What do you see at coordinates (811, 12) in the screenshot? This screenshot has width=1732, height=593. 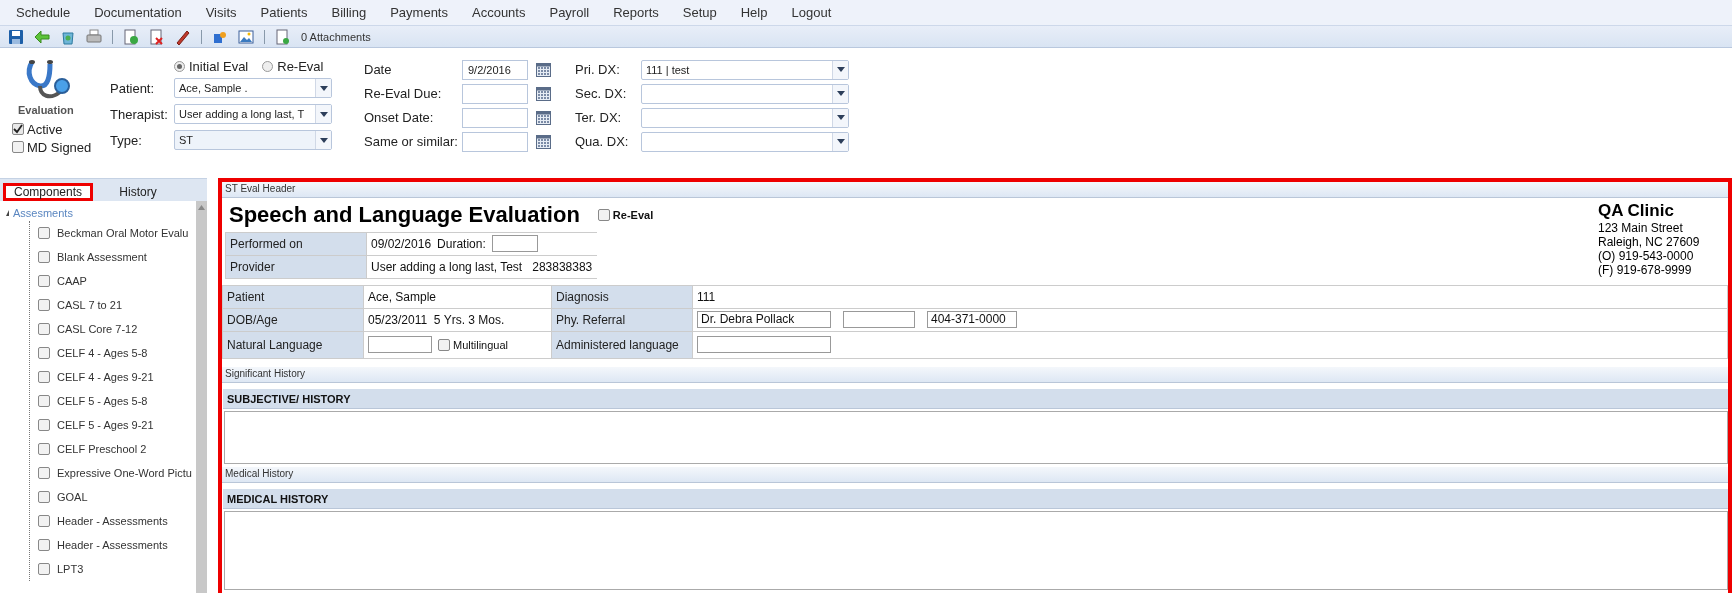 I see `menu-item: Logout` at bounding box center [811, 12].